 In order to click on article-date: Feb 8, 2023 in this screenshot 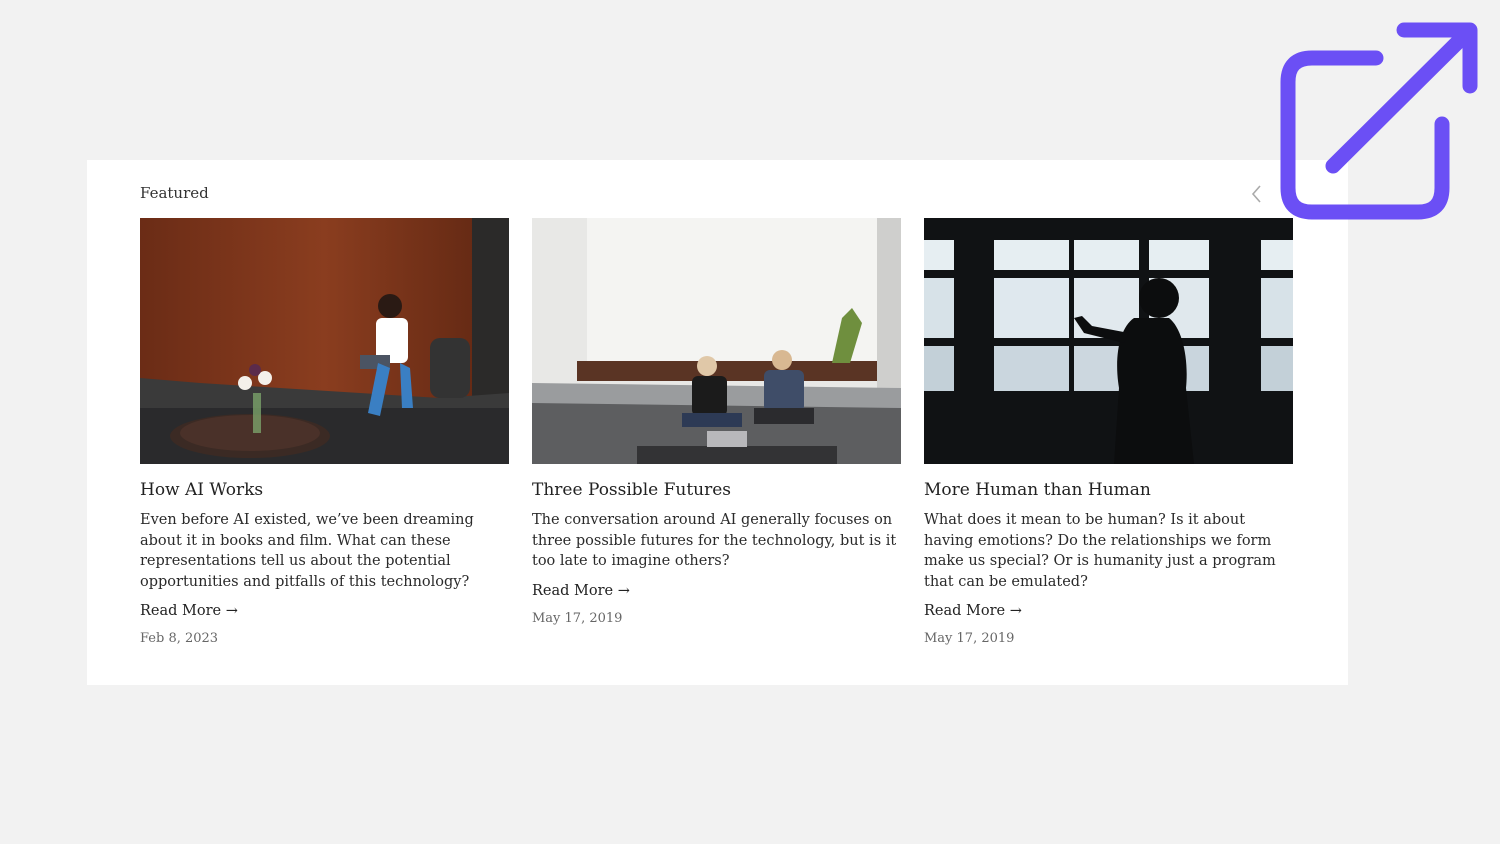, I will do `click(179, 638)`.